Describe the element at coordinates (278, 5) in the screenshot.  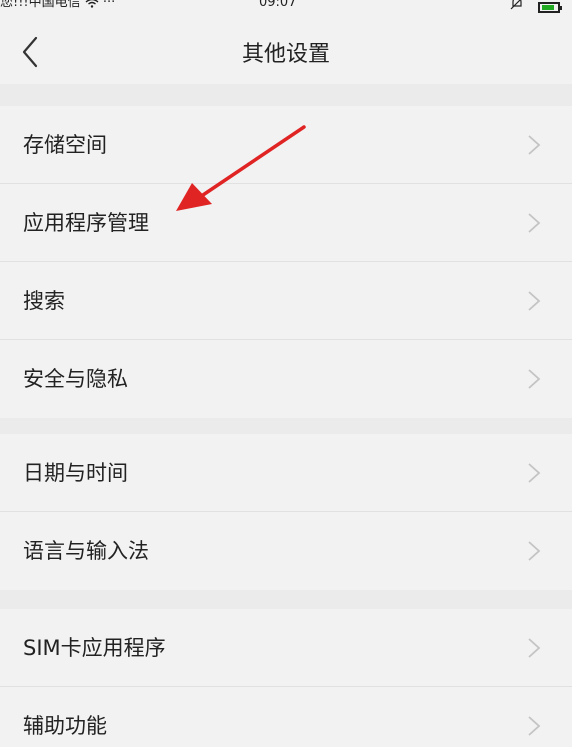
I see `status-time: 09:07` at that location.